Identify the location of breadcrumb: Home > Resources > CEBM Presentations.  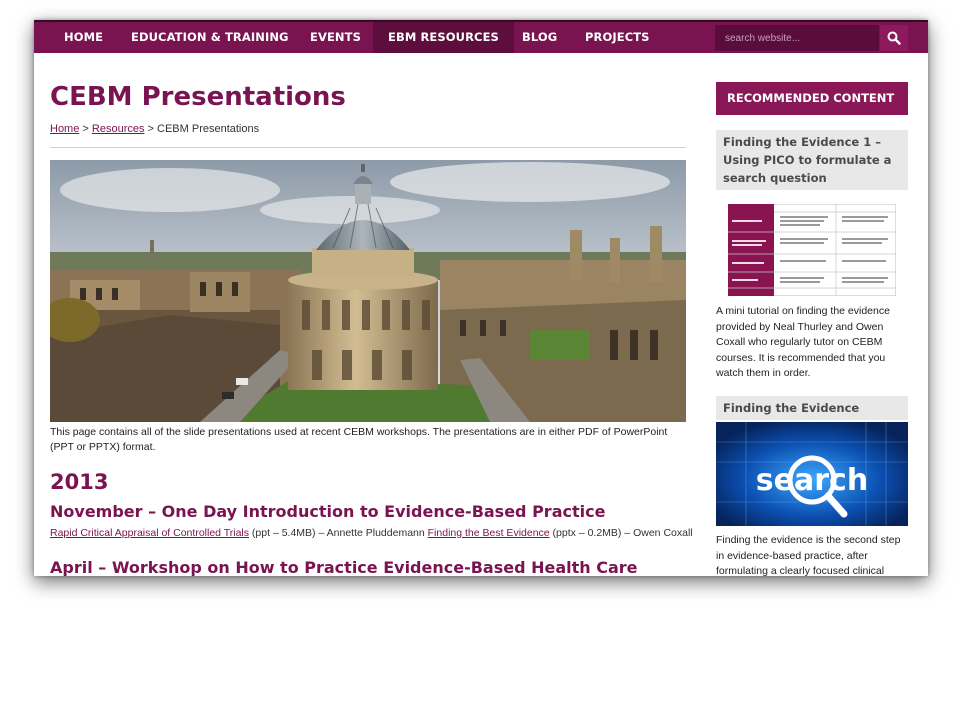
(154, 129).